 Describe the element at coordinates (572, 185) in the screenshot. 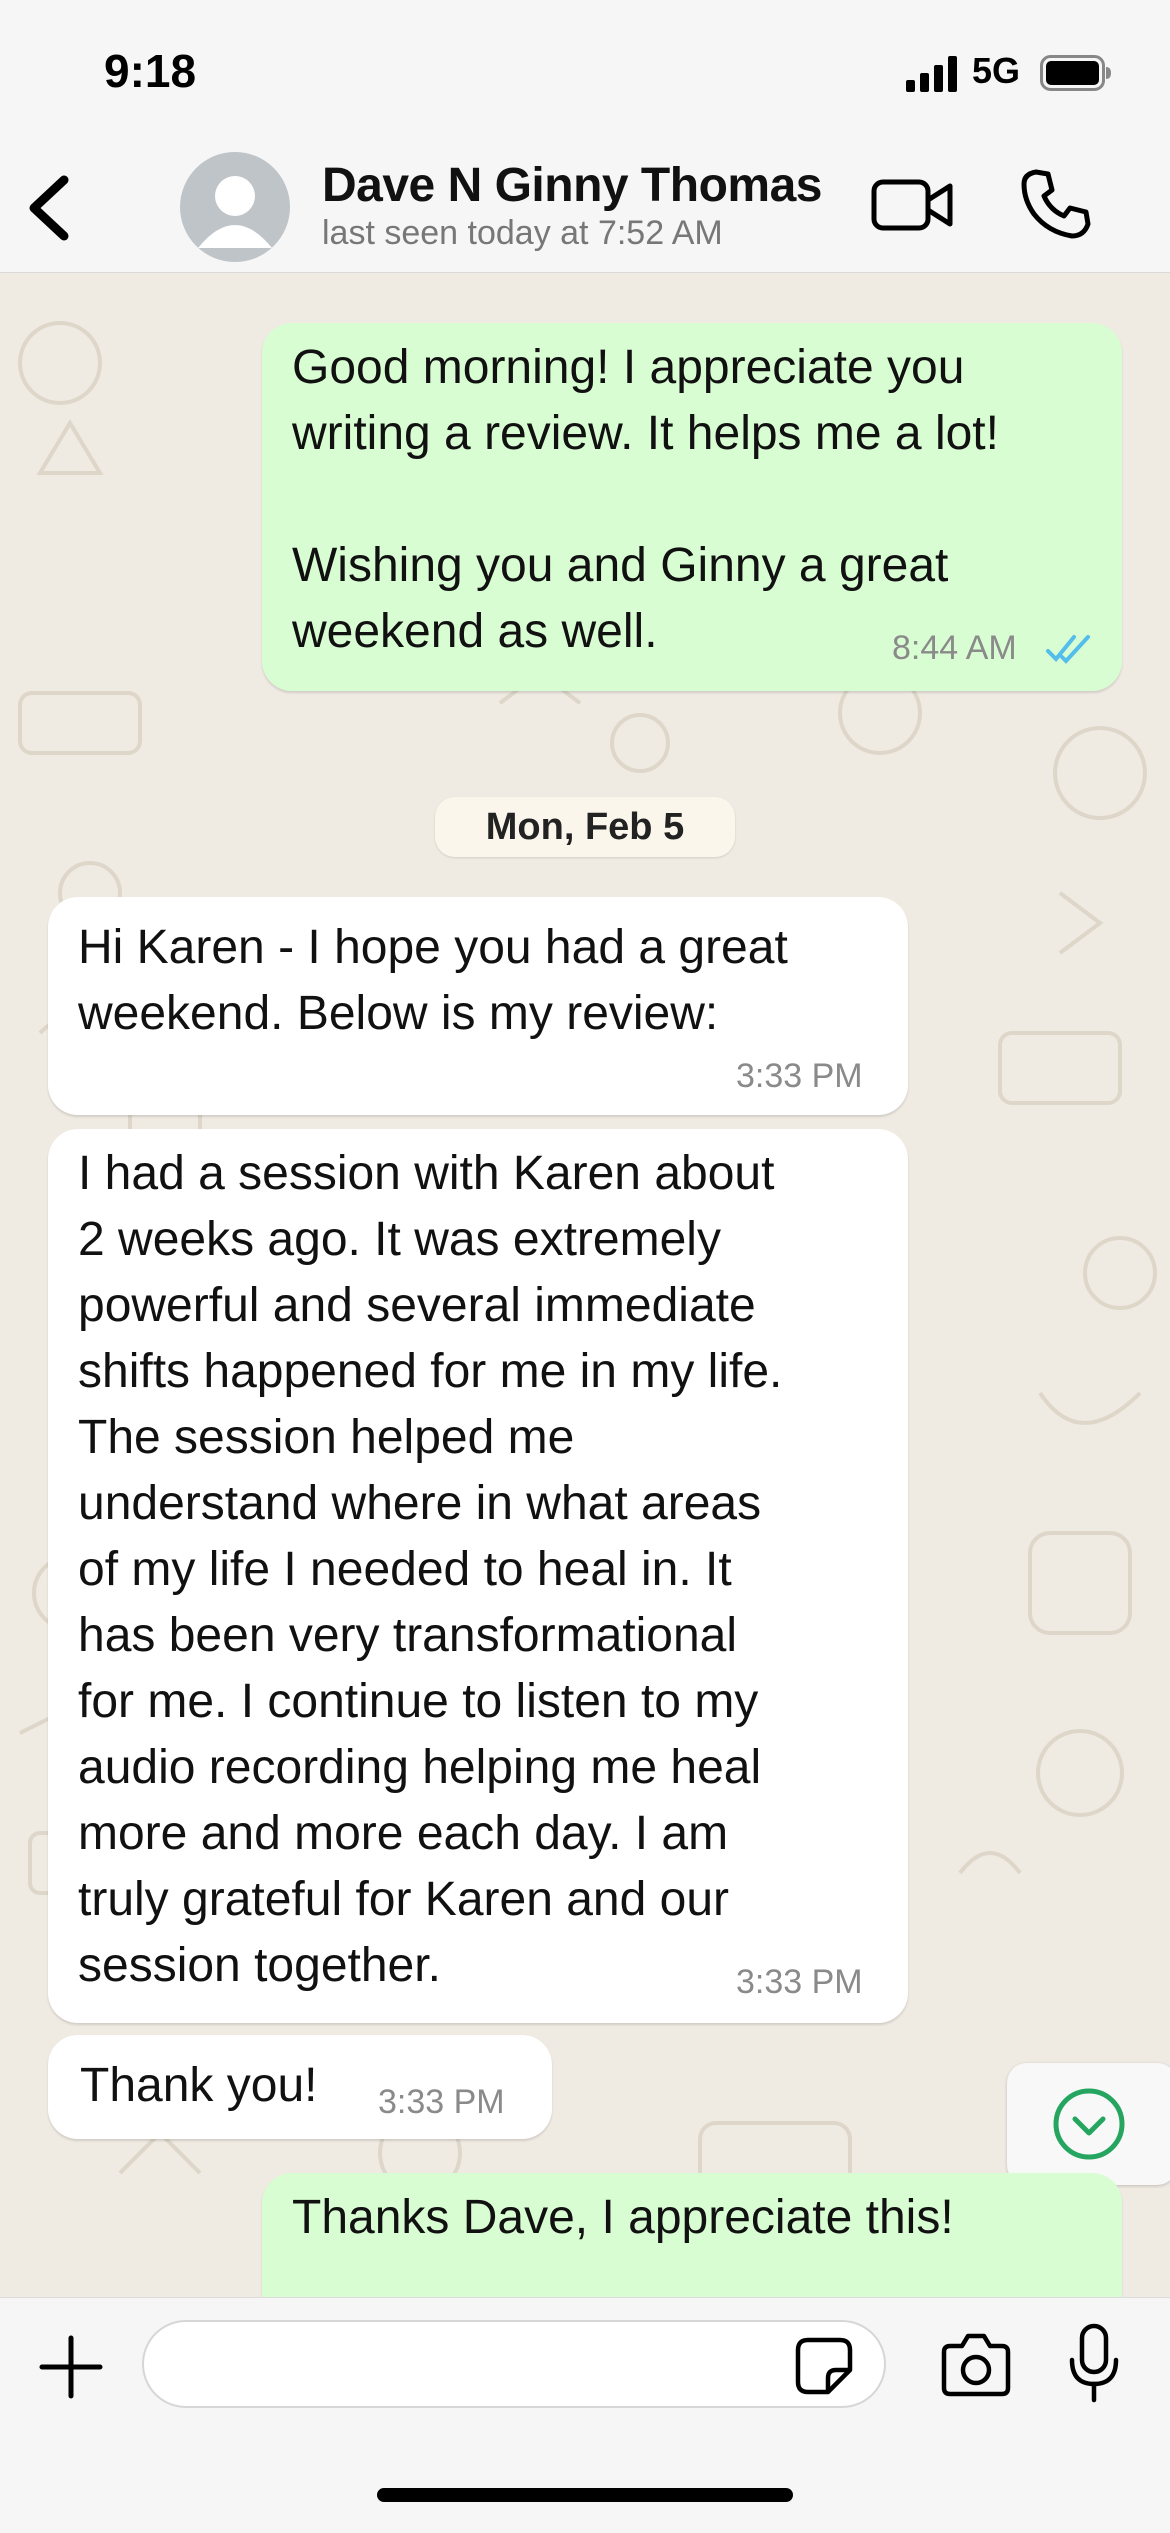

I see `contact-name: Dave N Ginny Thomas` at that location.